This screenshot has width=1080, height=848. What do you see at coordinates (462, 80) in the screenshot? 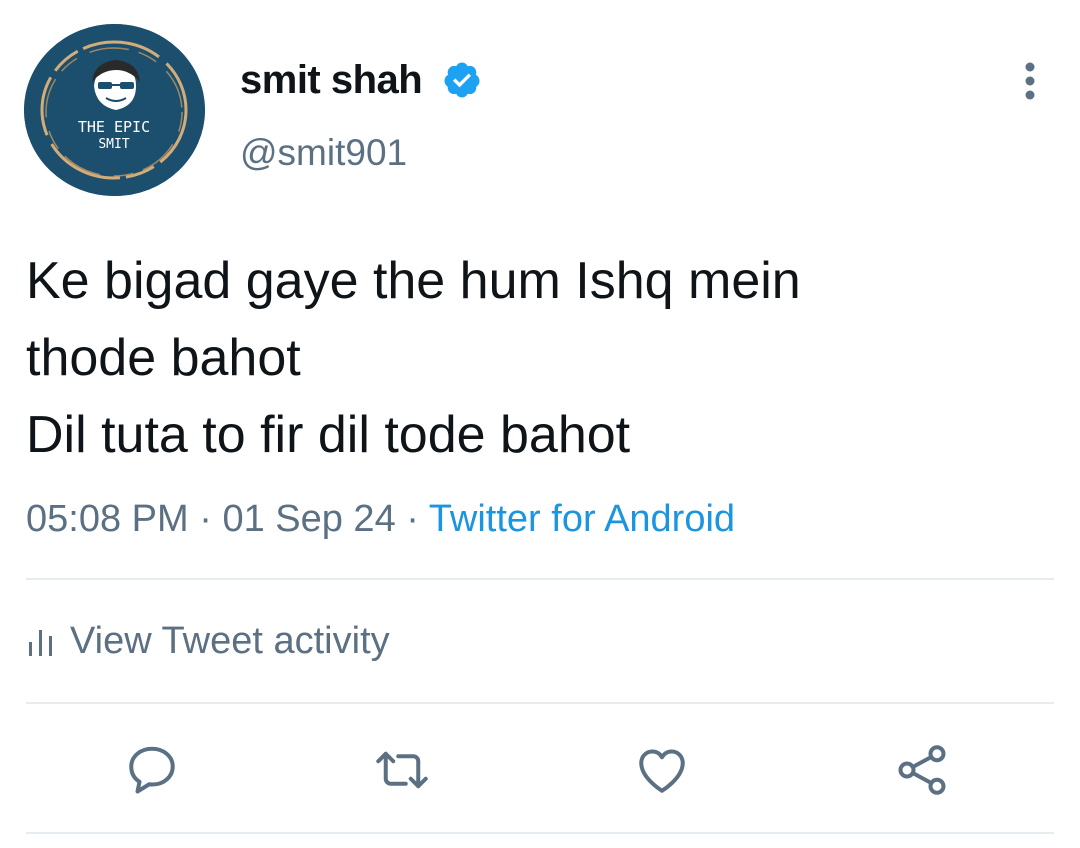
I see `verified-badge-icon` at bounding box center [462, 80].